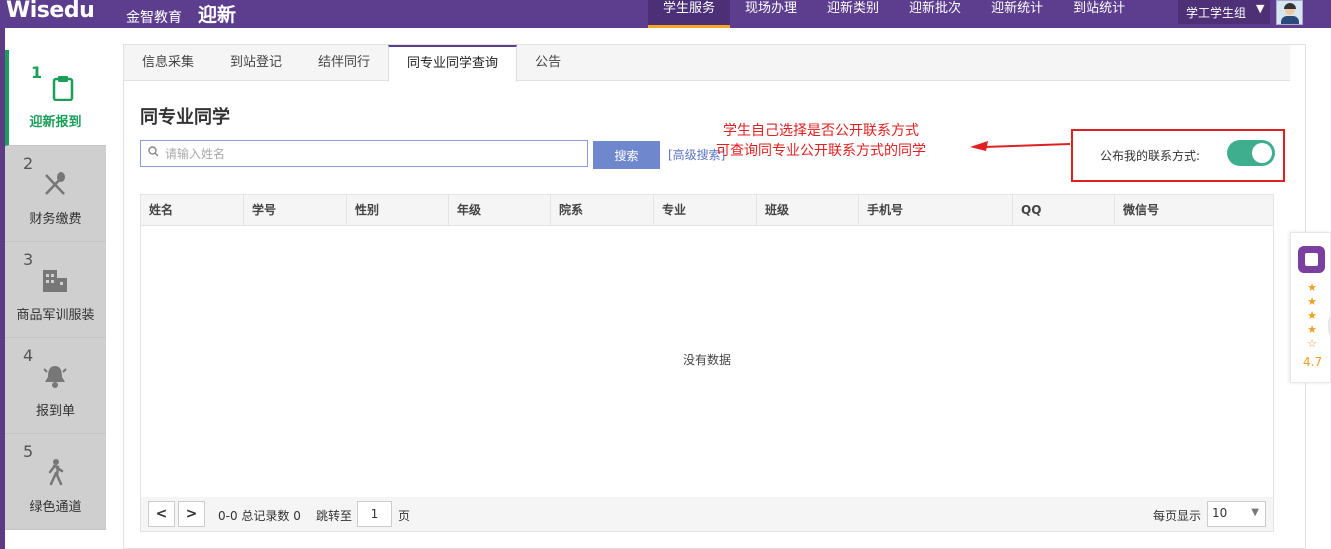 This screenshot has width=1331, height=549. What do you see at coordinates (1220, 513) in the screenshot?
I see `per-page-value: 10` at bounding box center [1220, 513].